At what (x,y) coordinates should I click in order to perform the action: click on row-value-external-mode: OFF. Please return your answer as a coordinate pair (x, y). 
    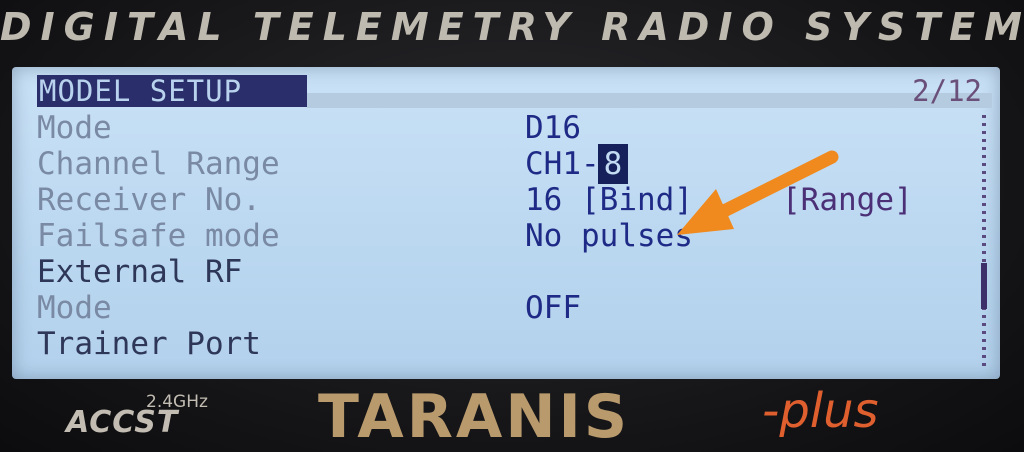
    Looking at the image, I should click on (553, 308).